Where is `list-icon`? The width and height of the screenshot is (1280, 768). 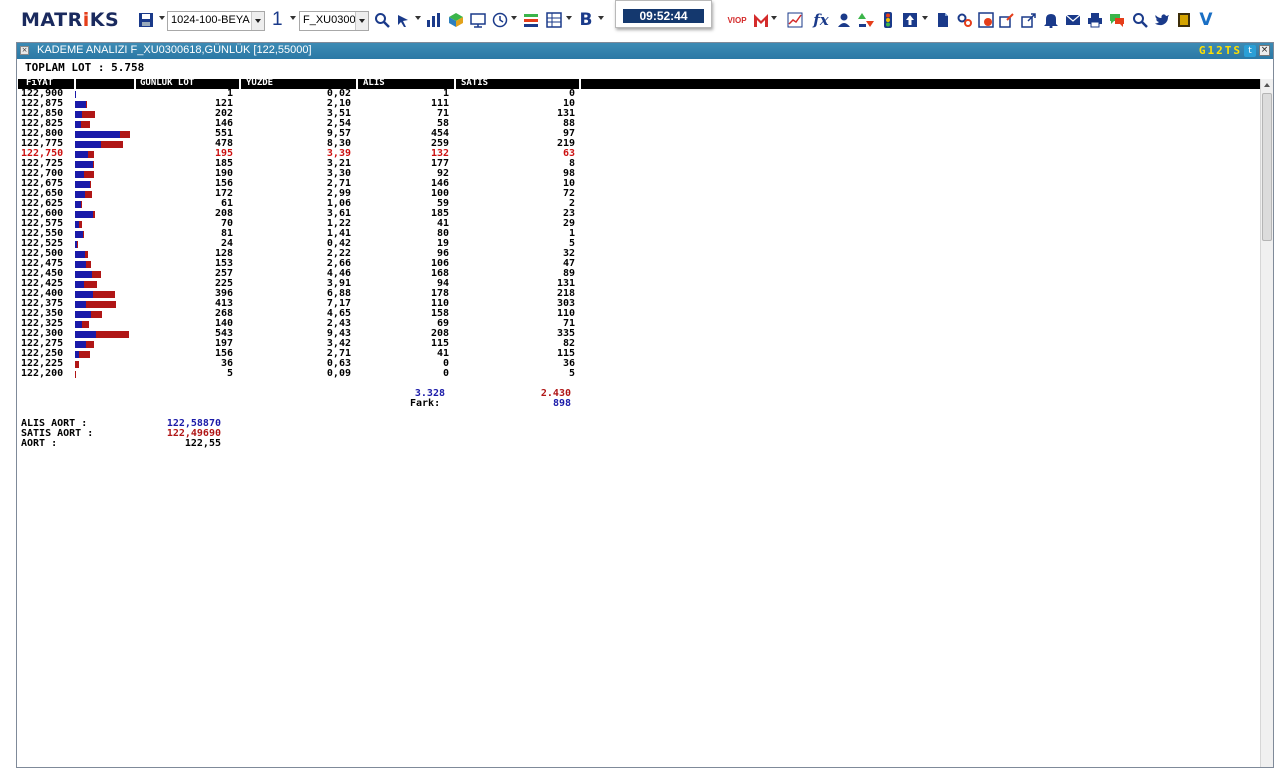 list-icon is located at coordinates (531, 20).